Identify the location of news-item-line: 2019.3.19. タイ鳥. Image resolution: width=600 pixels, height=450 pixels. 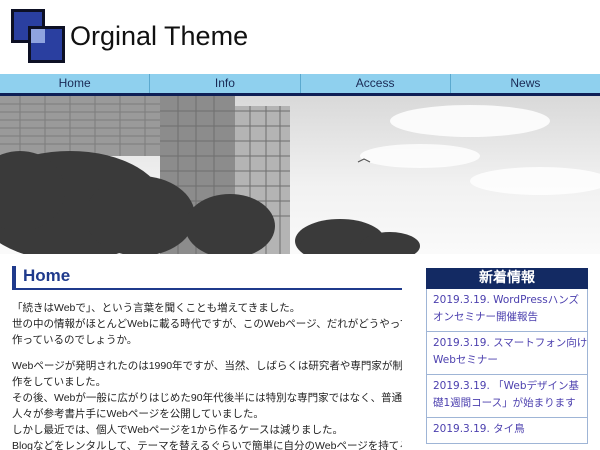
(507, 429).